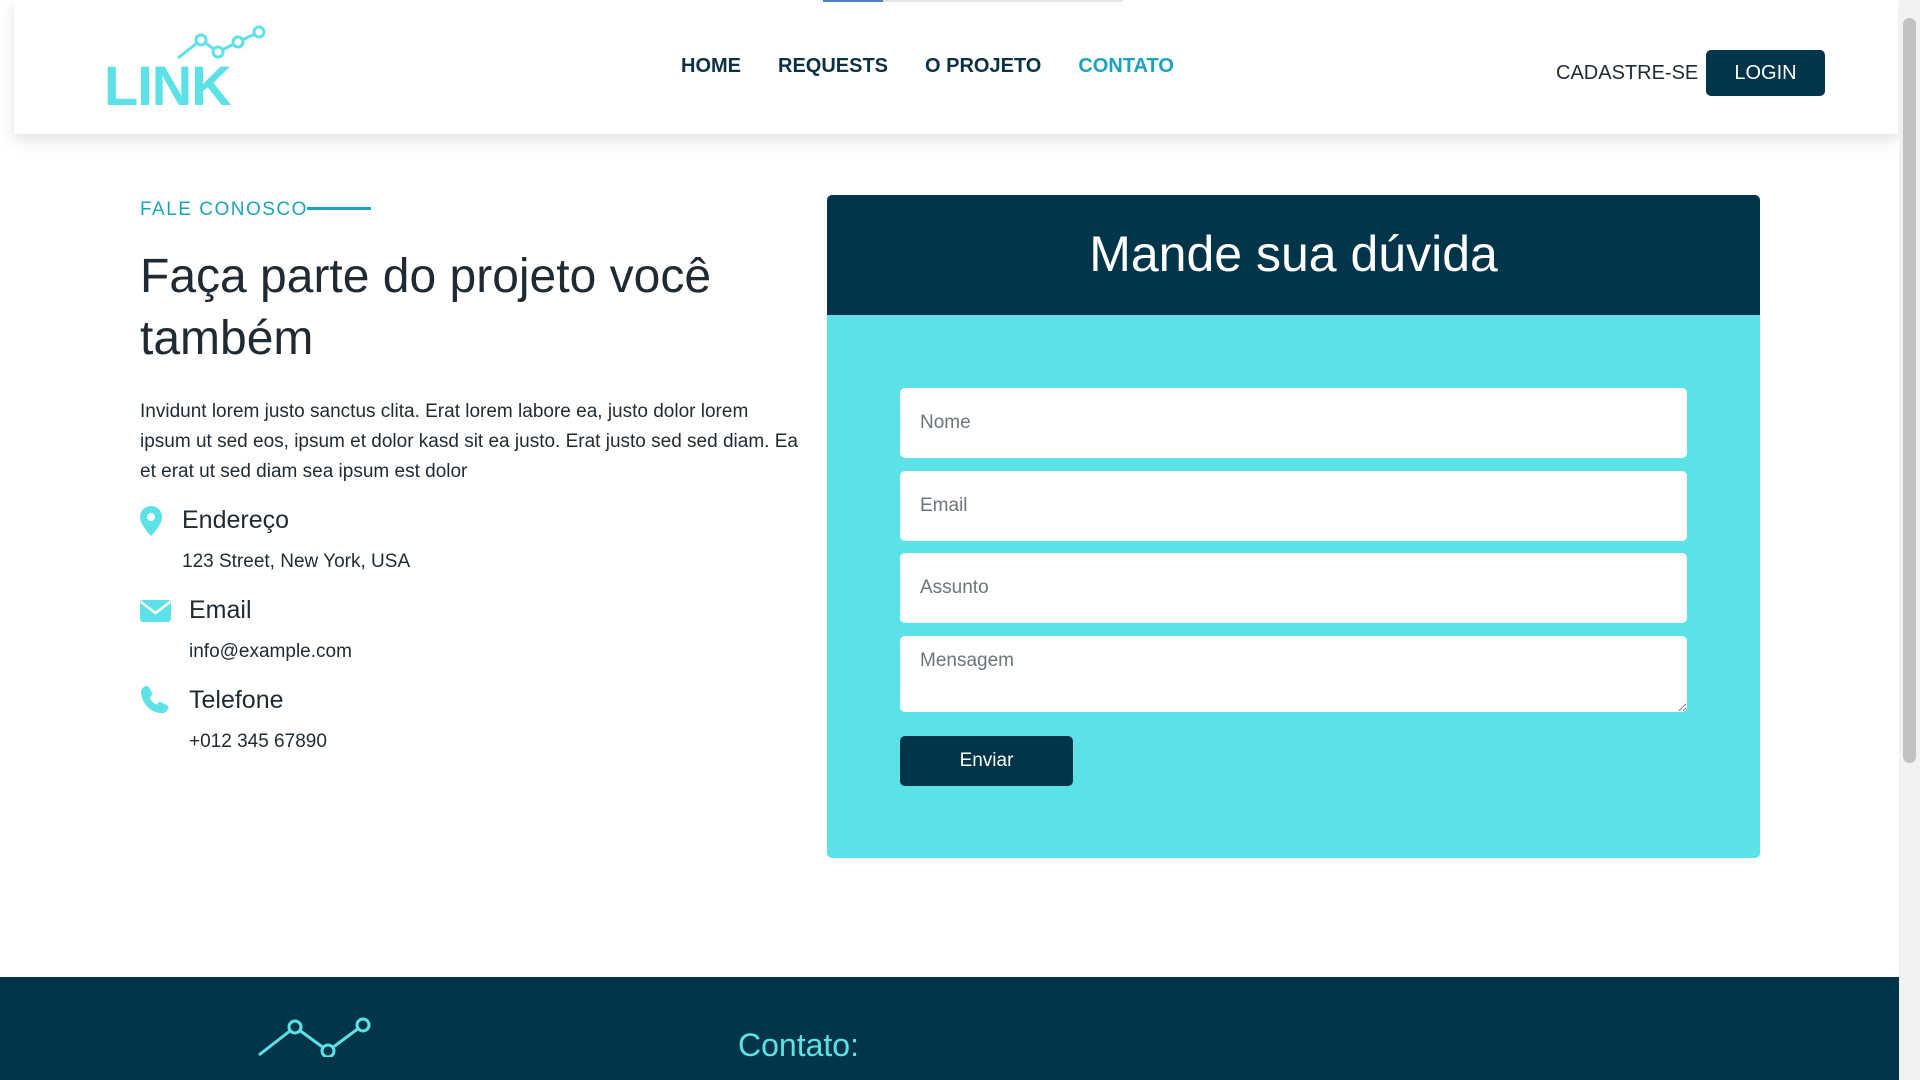  What do you see at coordinates (221, 42) in the screenshot?
I see `logo-trend-icon` at bounding box center [221, 42].